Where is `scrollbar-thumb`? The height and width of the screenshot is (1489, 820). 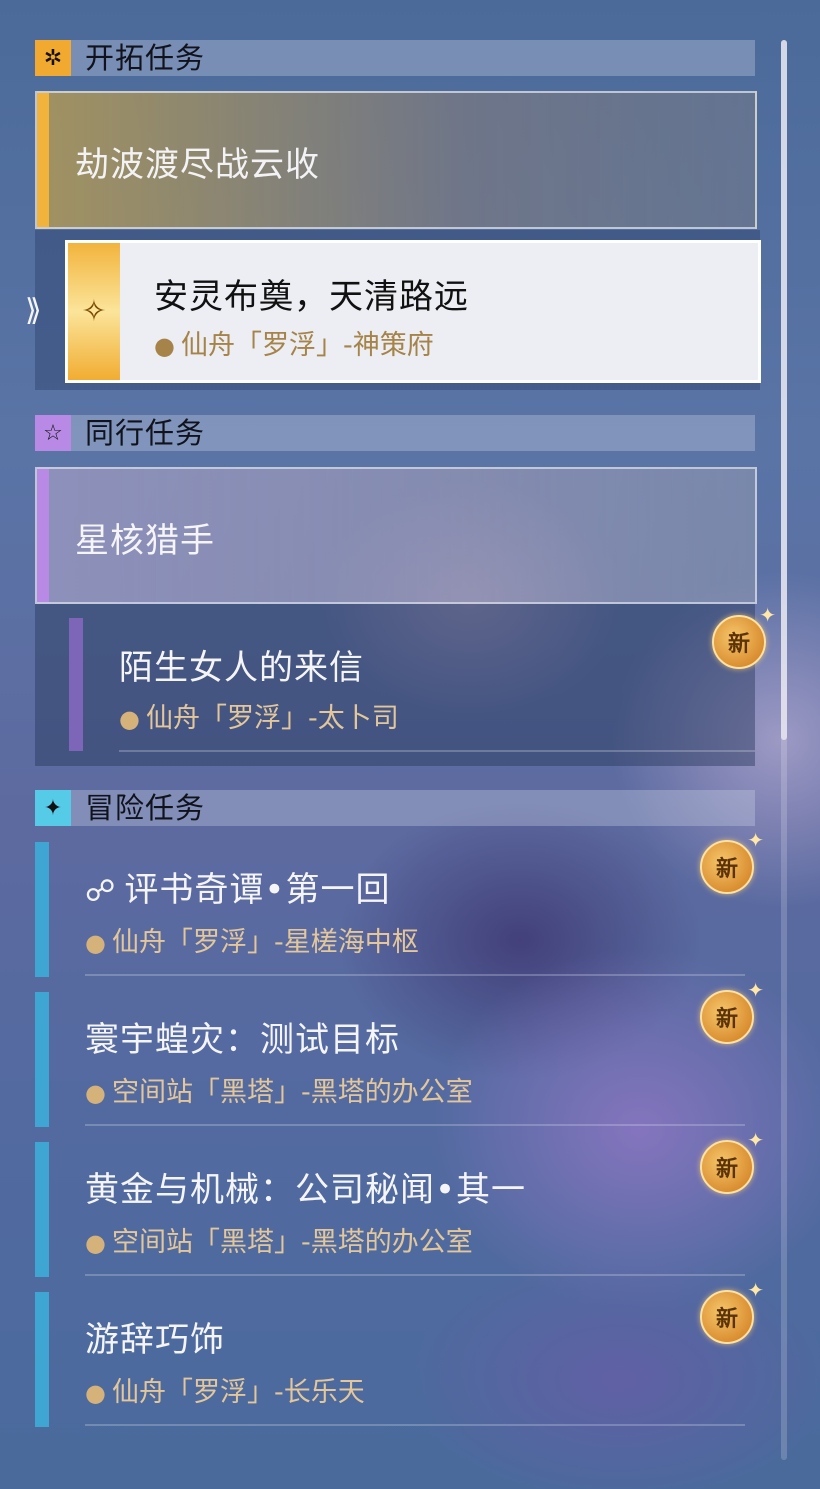 scrollbar-thumb is located at coordinates (784, 390).